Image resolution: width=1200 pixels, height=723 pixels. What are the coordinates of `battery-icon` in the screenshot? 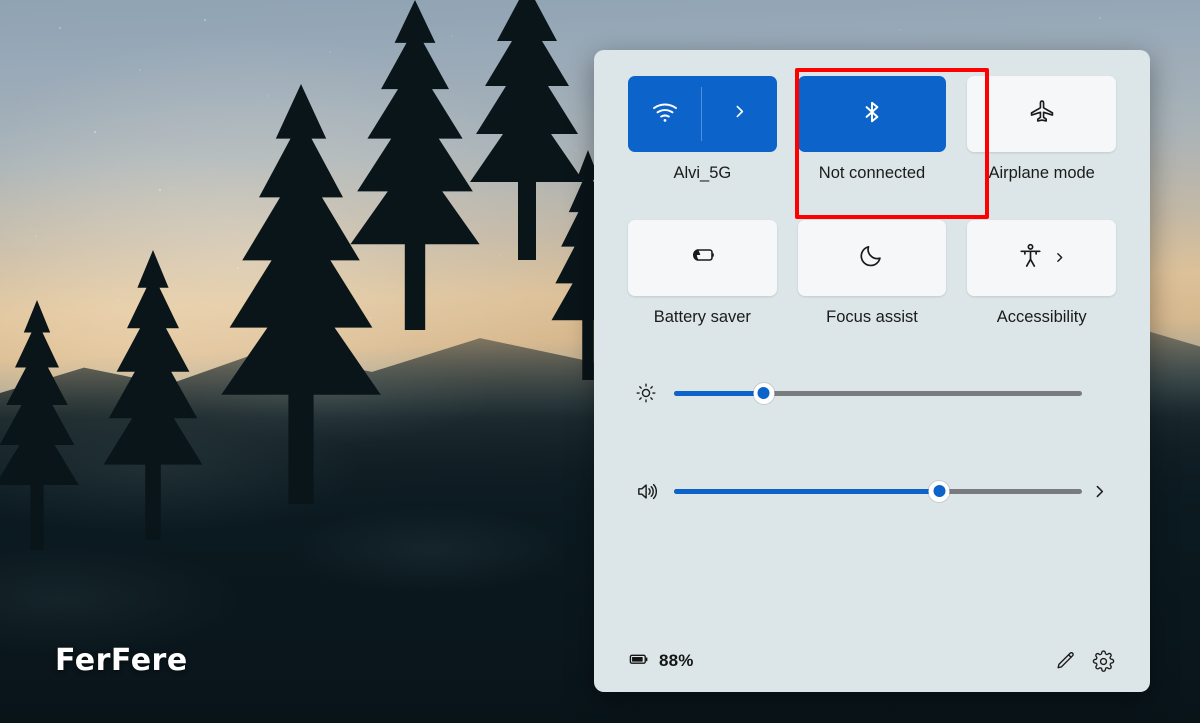 It's located at (639, 661).